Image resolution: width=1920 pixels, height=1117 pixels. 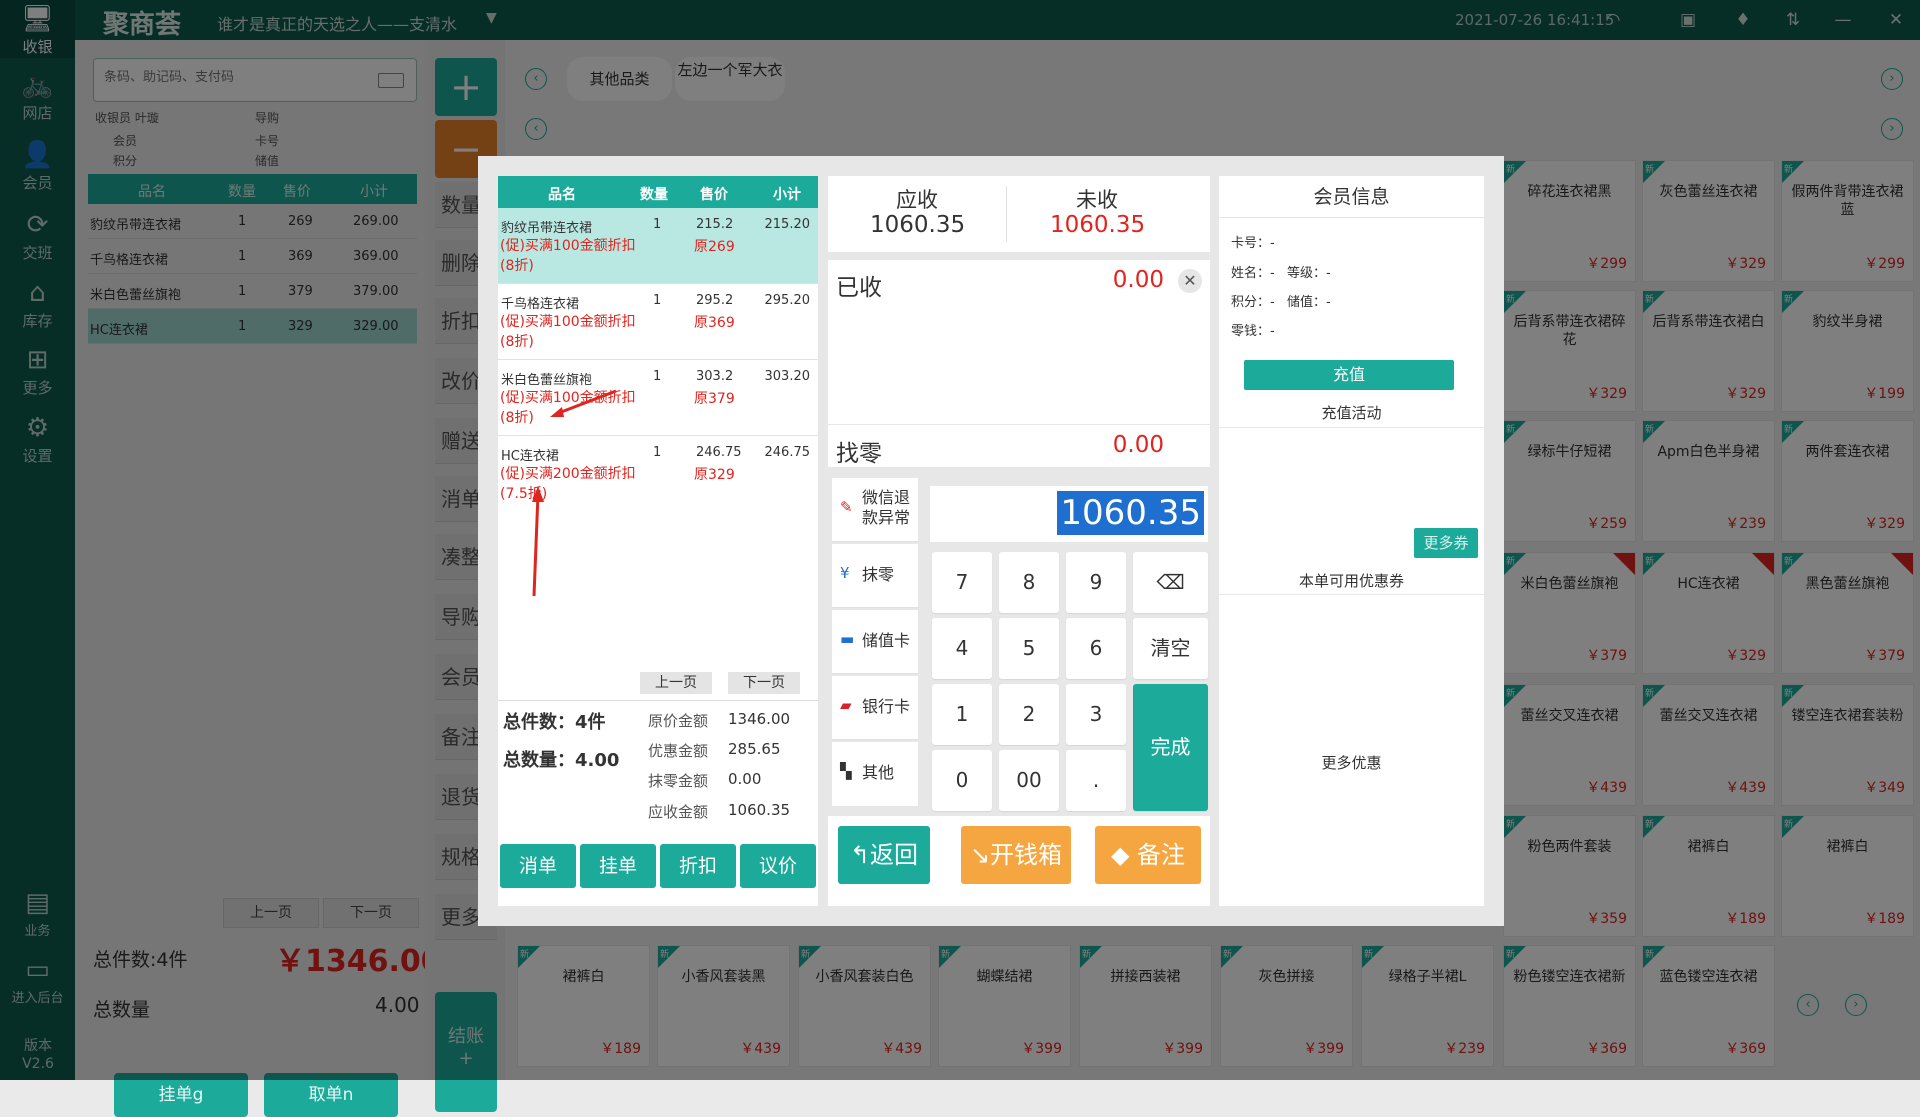 What do you see at coordinates (846, 507) in the screenshot?
I see `wechat-refund-icon: ✎` at bounding box center [846, 507].